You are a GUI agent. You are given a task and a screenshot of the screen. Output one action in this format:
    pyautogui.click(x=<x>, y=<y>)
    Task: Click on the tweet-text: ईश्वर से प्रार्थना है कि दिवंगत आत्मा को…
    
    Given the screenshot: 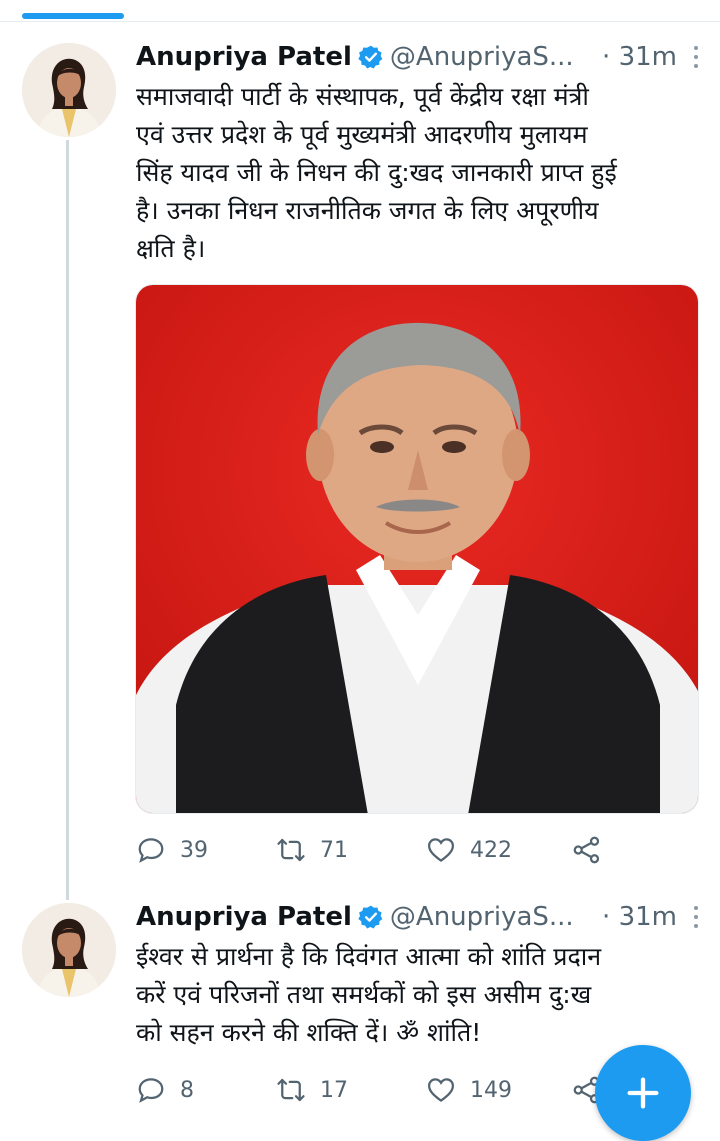 What is the action you would take?
    pyautogui.click(x=369, y=994)
    